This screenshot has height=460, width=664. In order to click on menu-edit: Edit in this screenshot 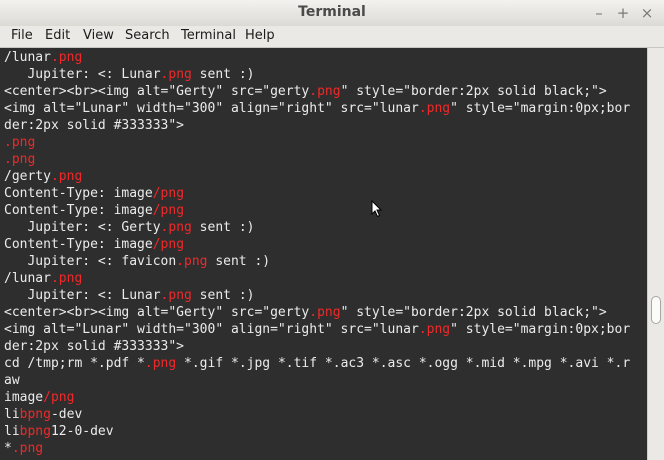, I will do `click(57, 35)`.